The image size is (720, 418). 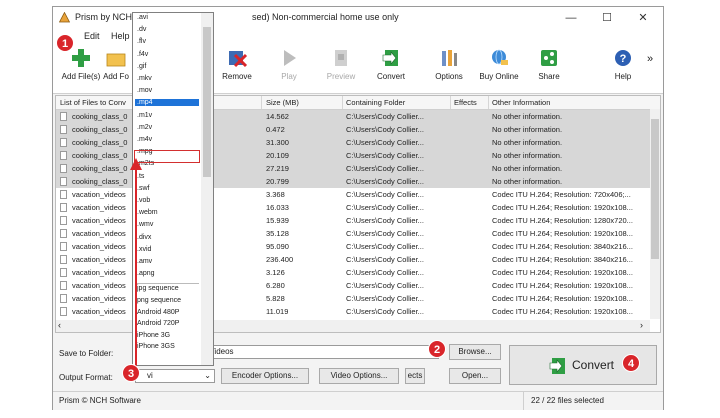 What do you see at coordinates (449, 76) in the screenshot?
I see `options-label: Options` at bounding box center [449, 76].